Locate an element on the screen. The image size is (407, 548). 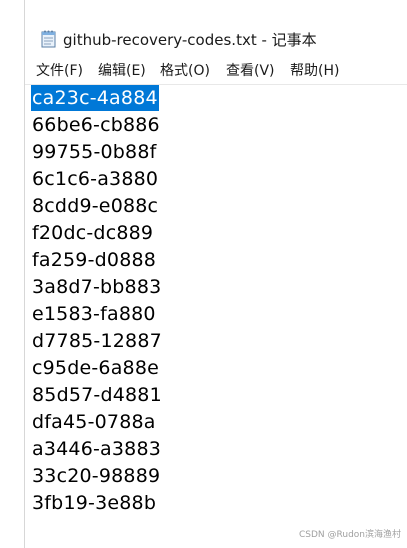
text-line: e1583-fa880 is located at coordinates (94, 314).